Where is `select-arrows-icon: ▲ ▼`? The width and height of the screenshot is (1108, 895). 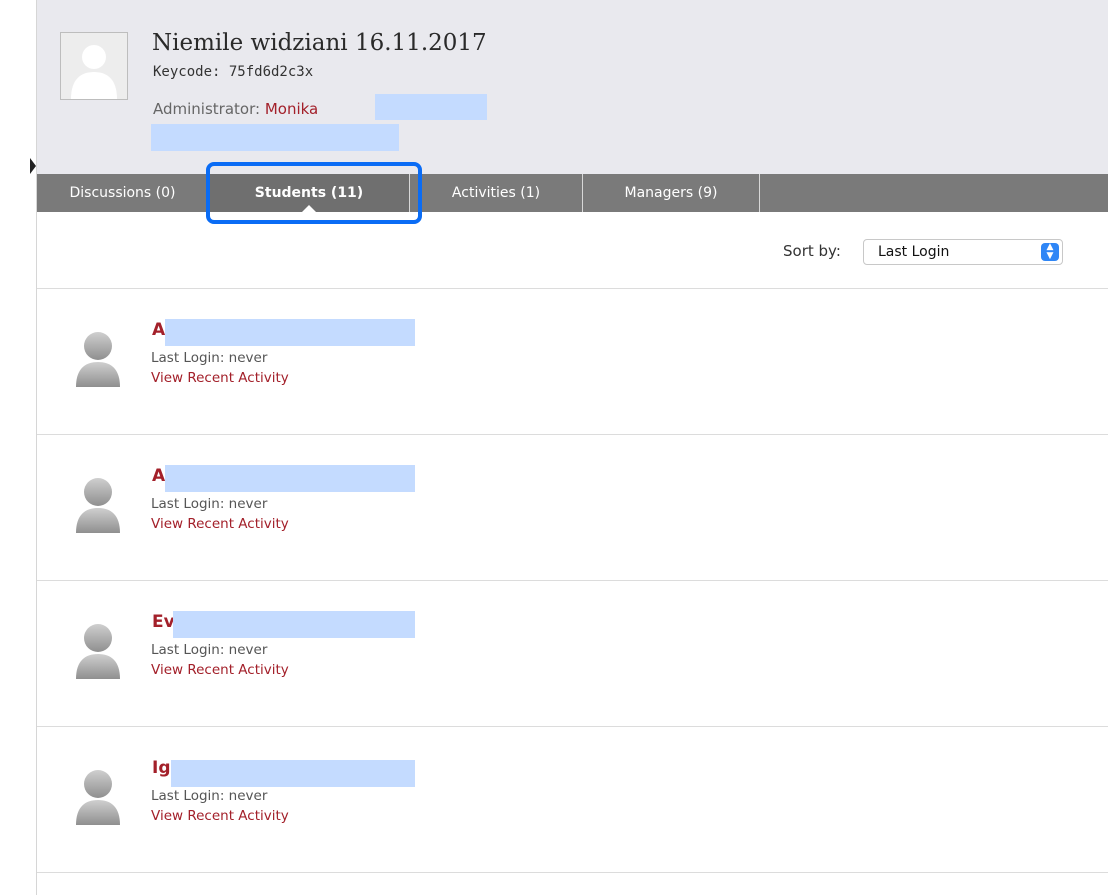
select-arrows-icon: ▲ ▼ is located at coordinates (1050, 252).